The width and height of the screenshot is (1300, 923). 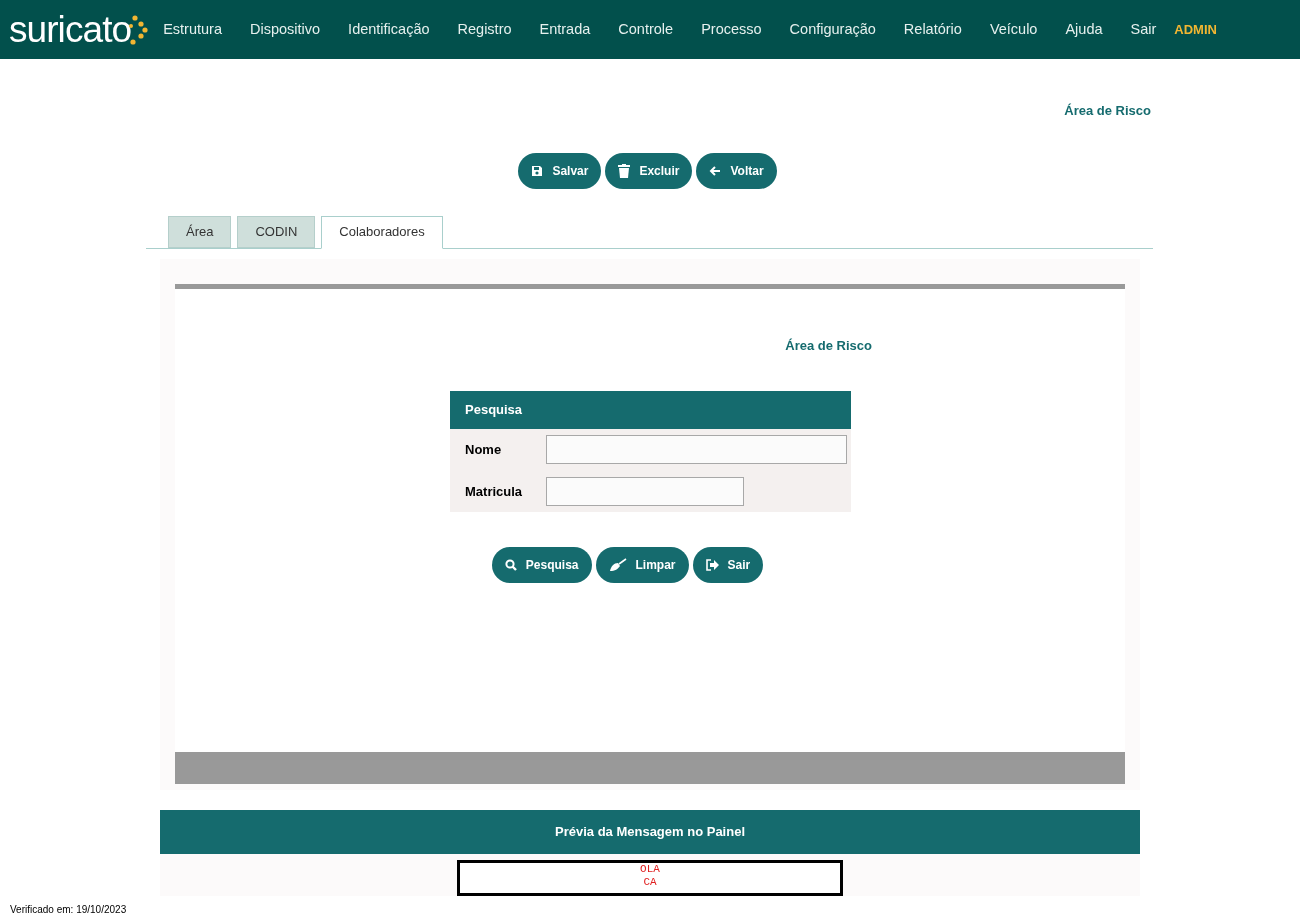 I want to click on tab: CODIN, so click(x=276, y=231).